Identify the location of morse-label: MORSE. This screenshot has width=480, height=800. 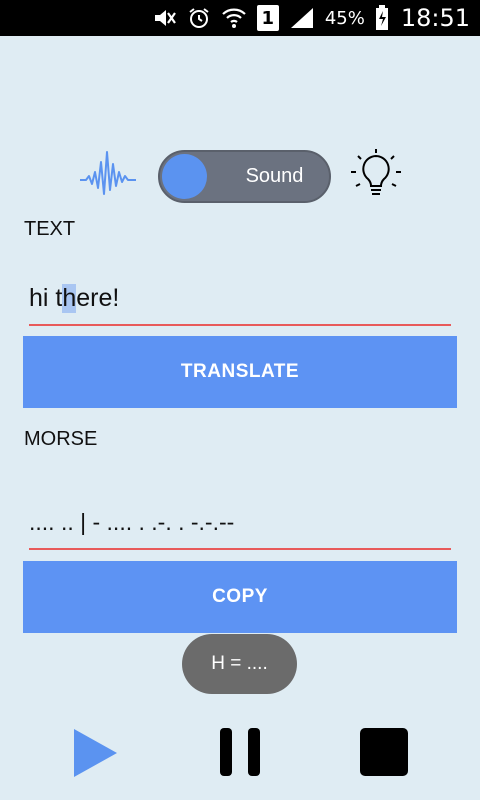
(61, 439).